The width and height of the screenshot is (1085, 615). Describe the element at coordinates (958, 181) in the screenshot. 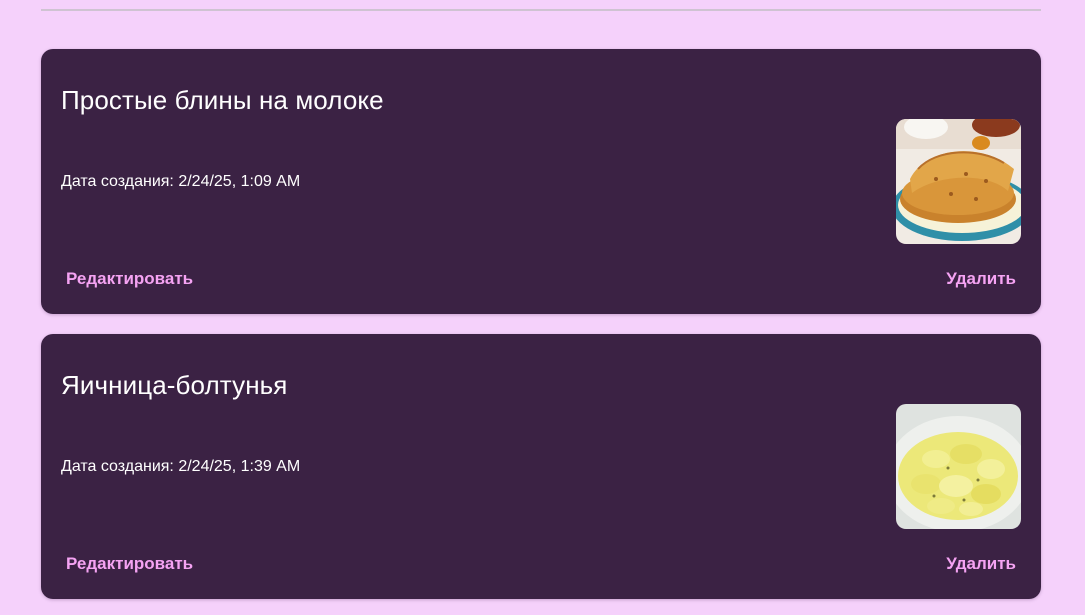

I see `recipe-image-pancakes` at that location.